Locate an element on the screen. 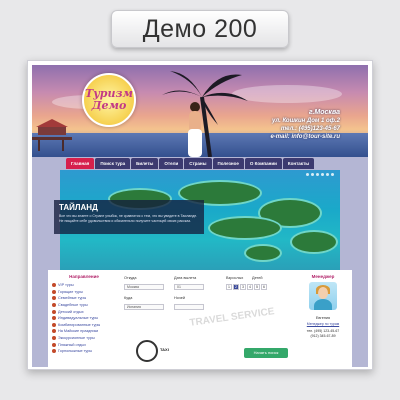  country-label: Куда is located at coordinates (128, 298).